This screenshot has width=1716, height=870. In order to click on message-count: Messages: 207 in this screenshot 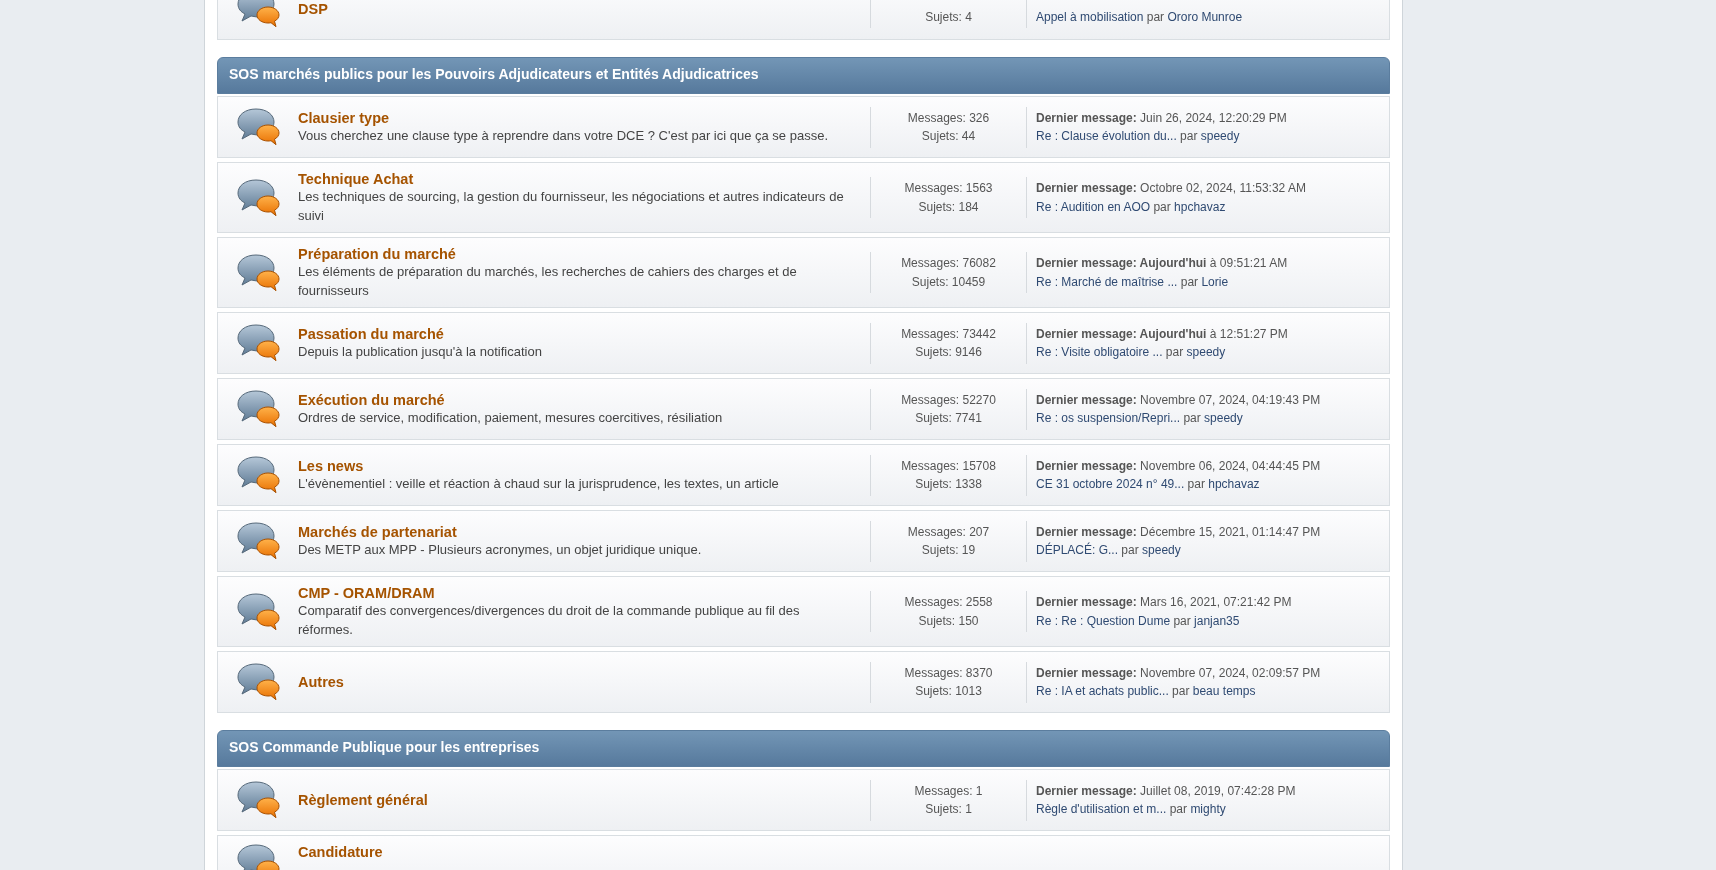, I will do `click(948, 532)`.